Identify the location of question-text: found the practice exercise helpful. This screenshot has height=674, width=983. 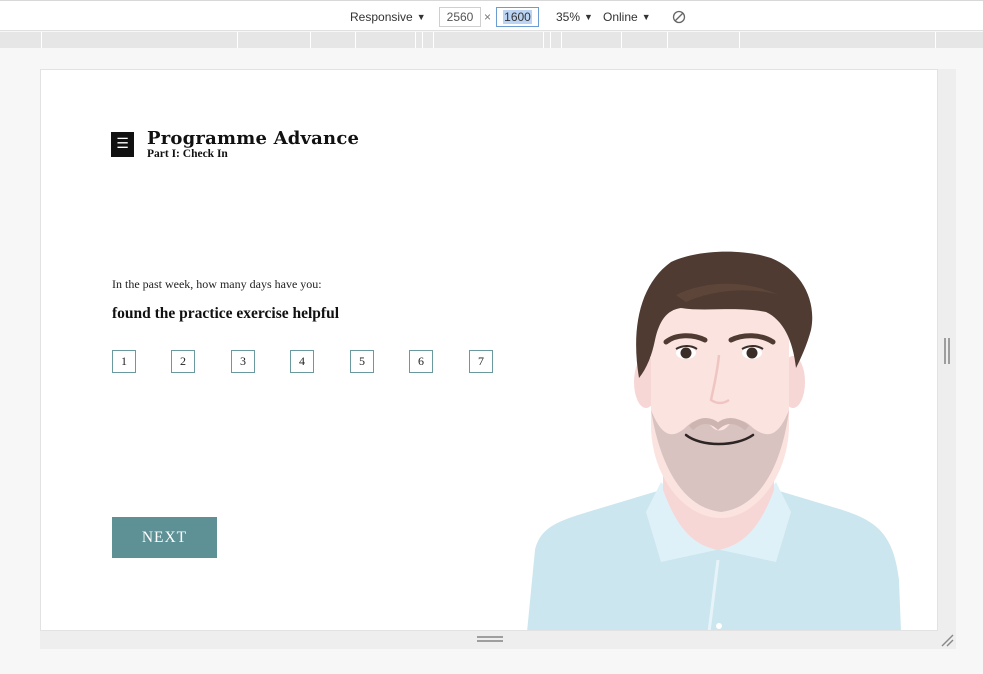
(226, 313).